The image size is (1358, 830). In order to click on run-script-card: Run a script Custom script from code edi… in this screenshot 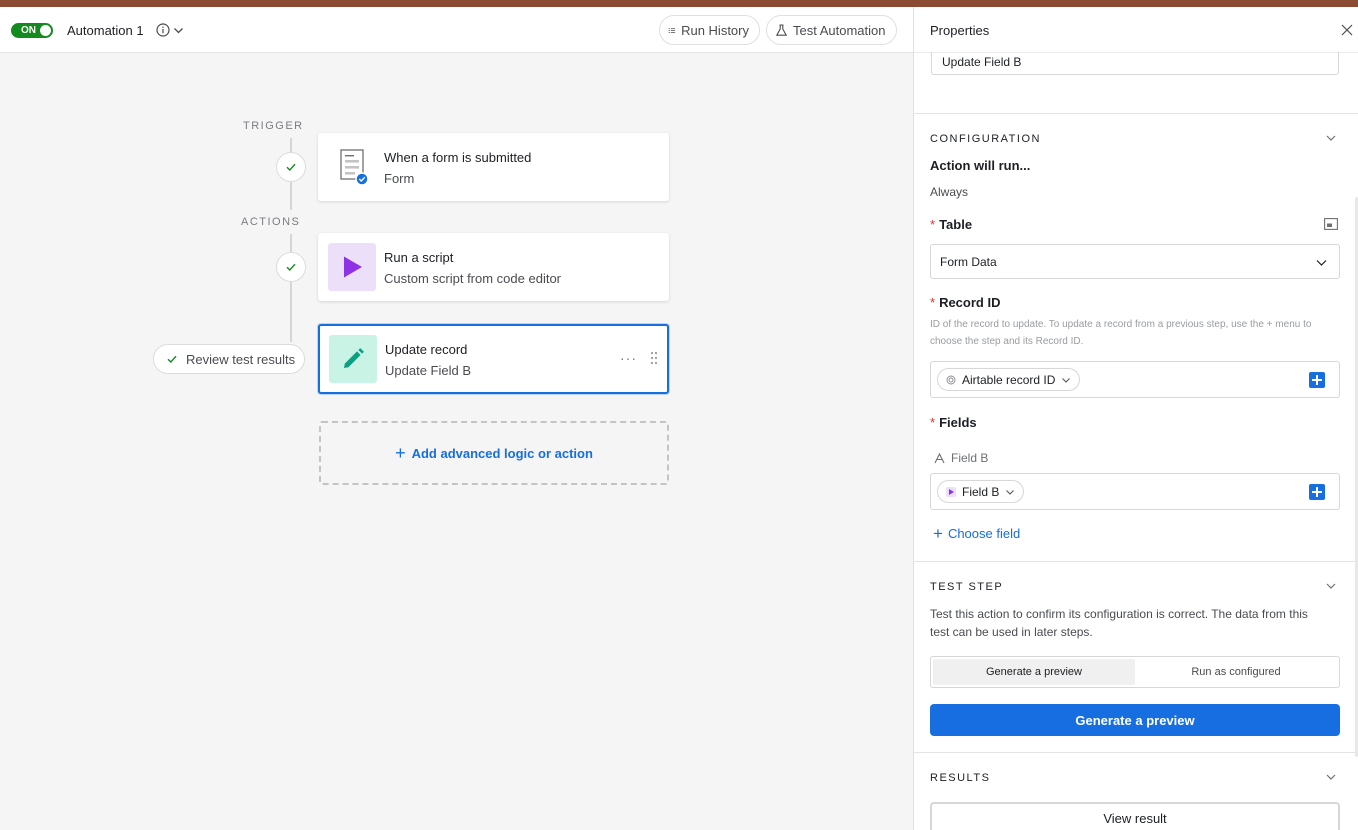, I will do `click(493, 267)`.